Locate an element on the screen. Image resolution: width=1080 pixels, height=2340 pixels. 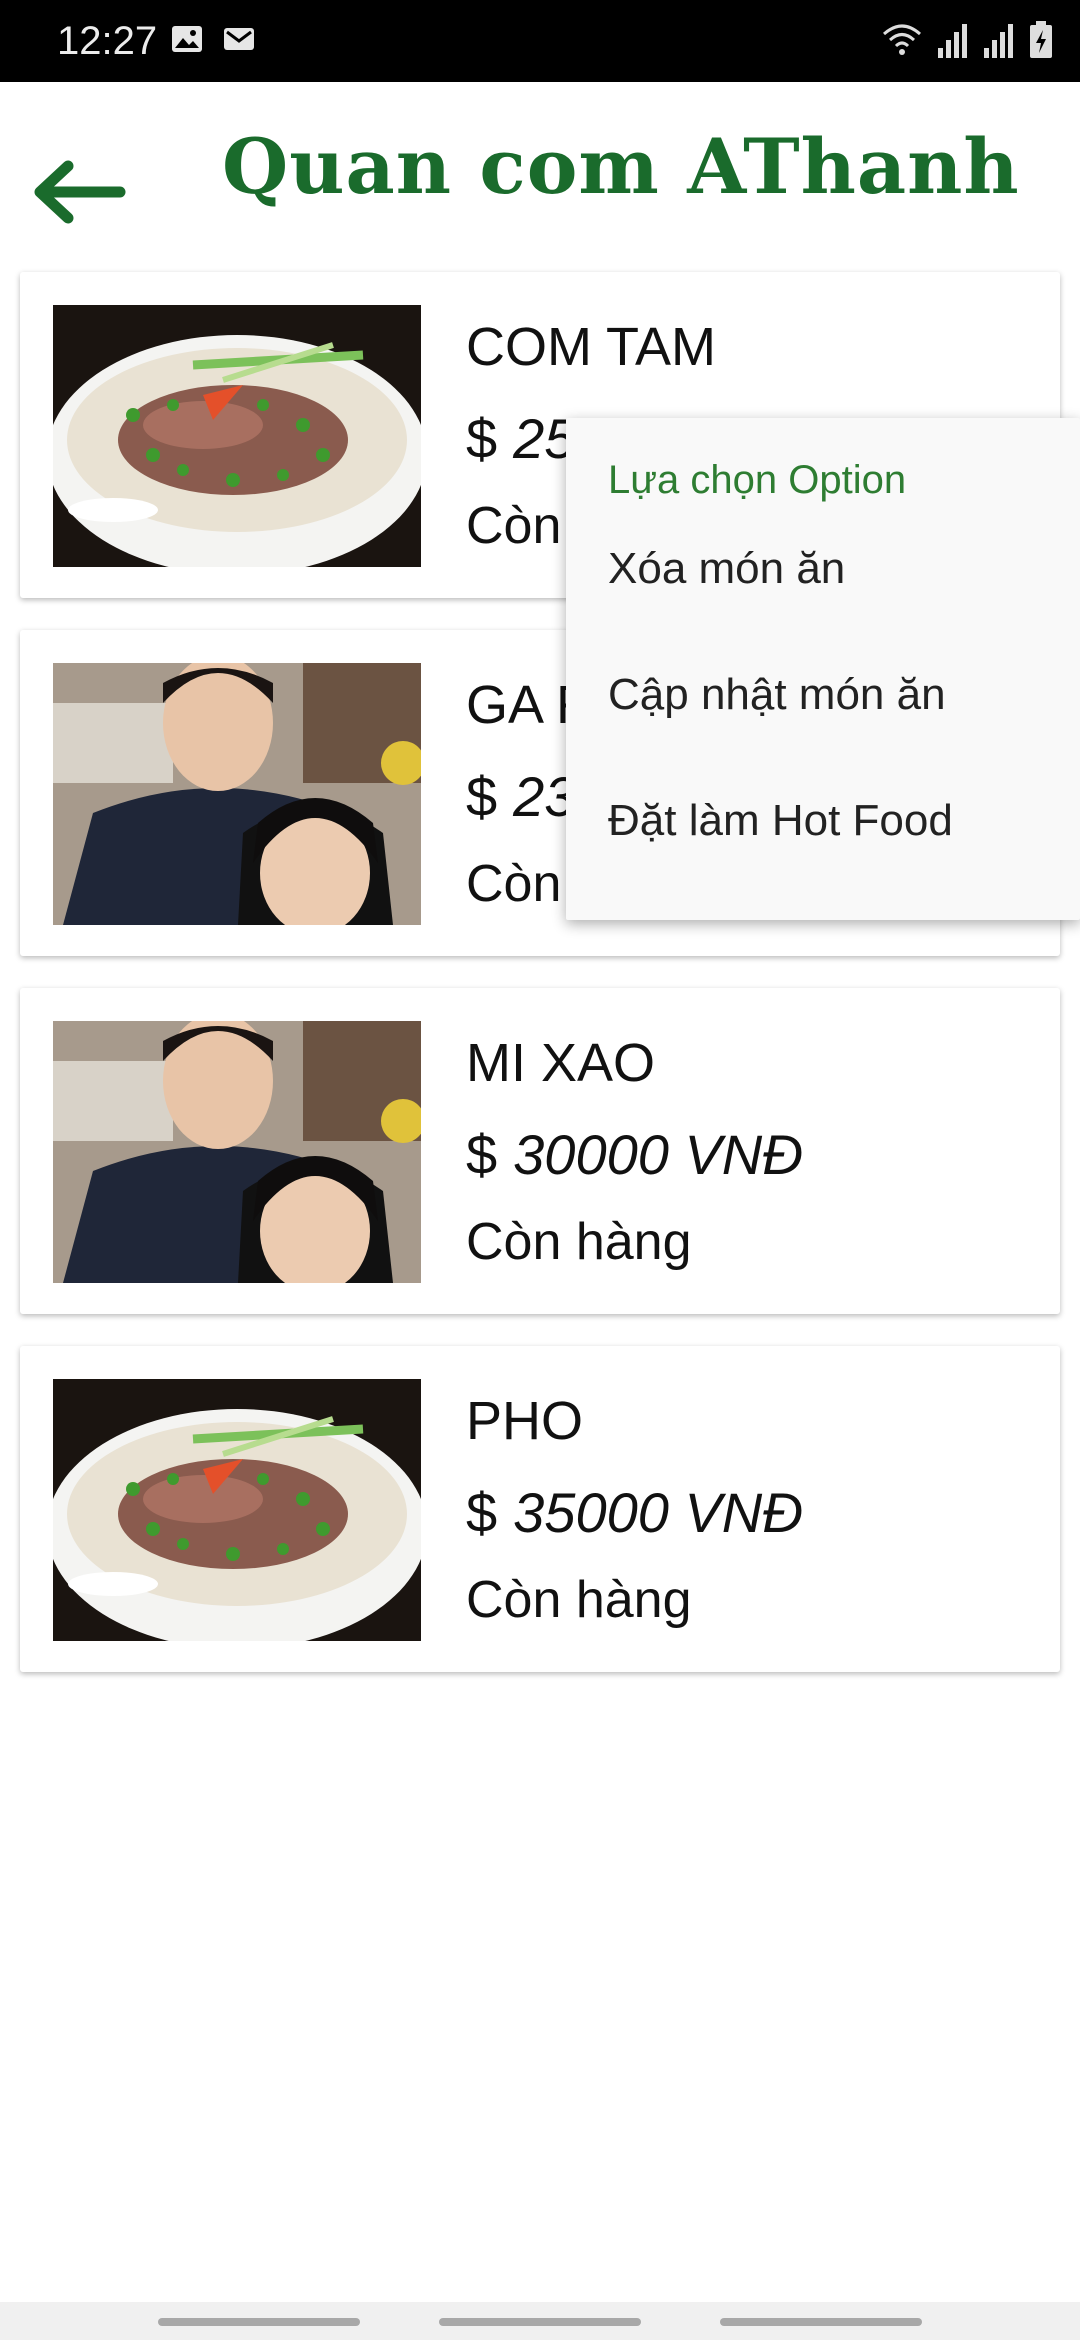
mail-icon is located at coordinates (239, 39).